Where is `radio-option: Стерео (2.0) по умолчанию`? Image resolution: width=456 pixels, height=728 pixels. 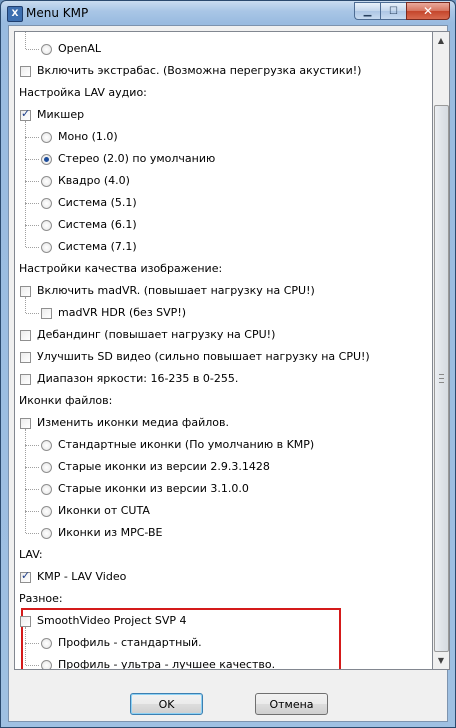
radio-option: Стерео (2.0) по умолчанию is located at coordinates (128, 159).